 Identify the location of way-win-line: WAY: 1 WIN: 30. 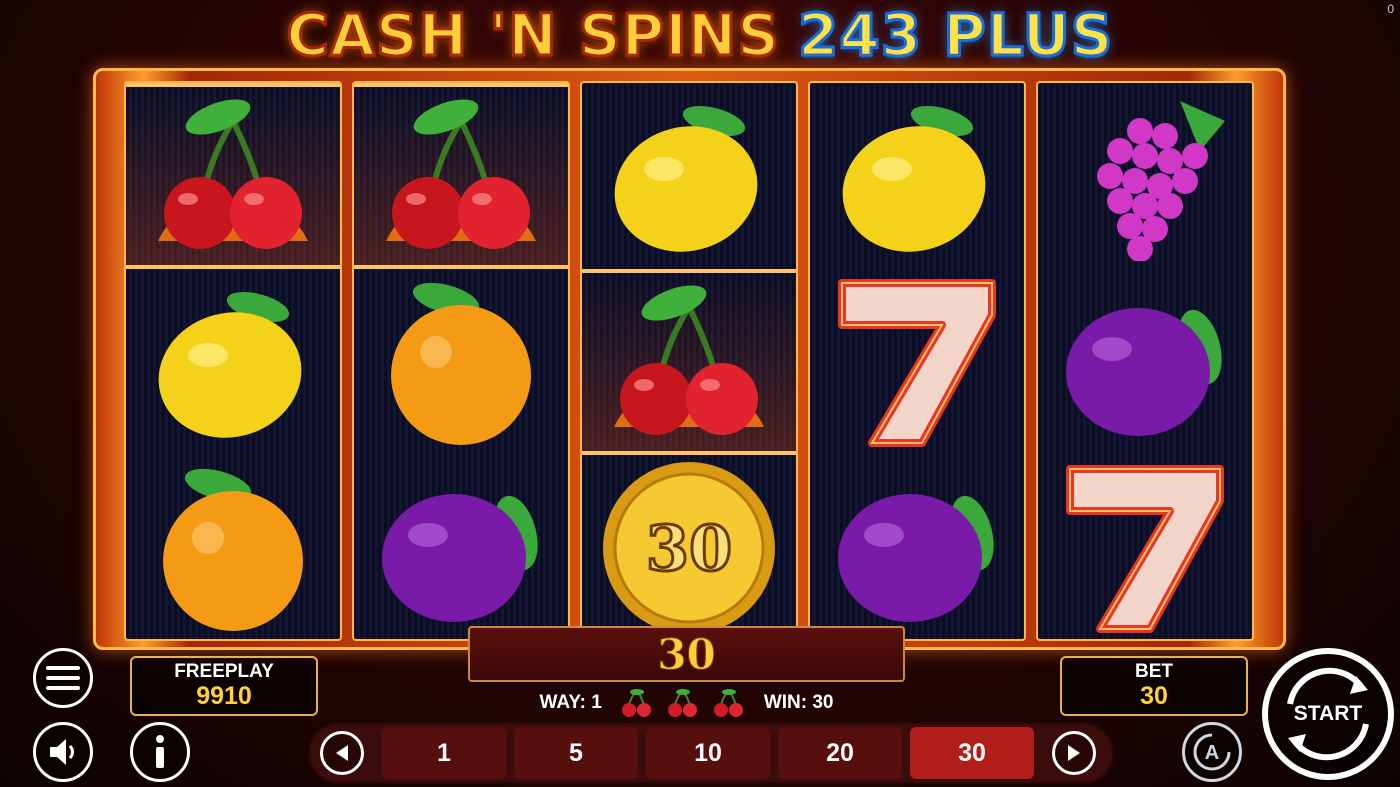
(686, 703).